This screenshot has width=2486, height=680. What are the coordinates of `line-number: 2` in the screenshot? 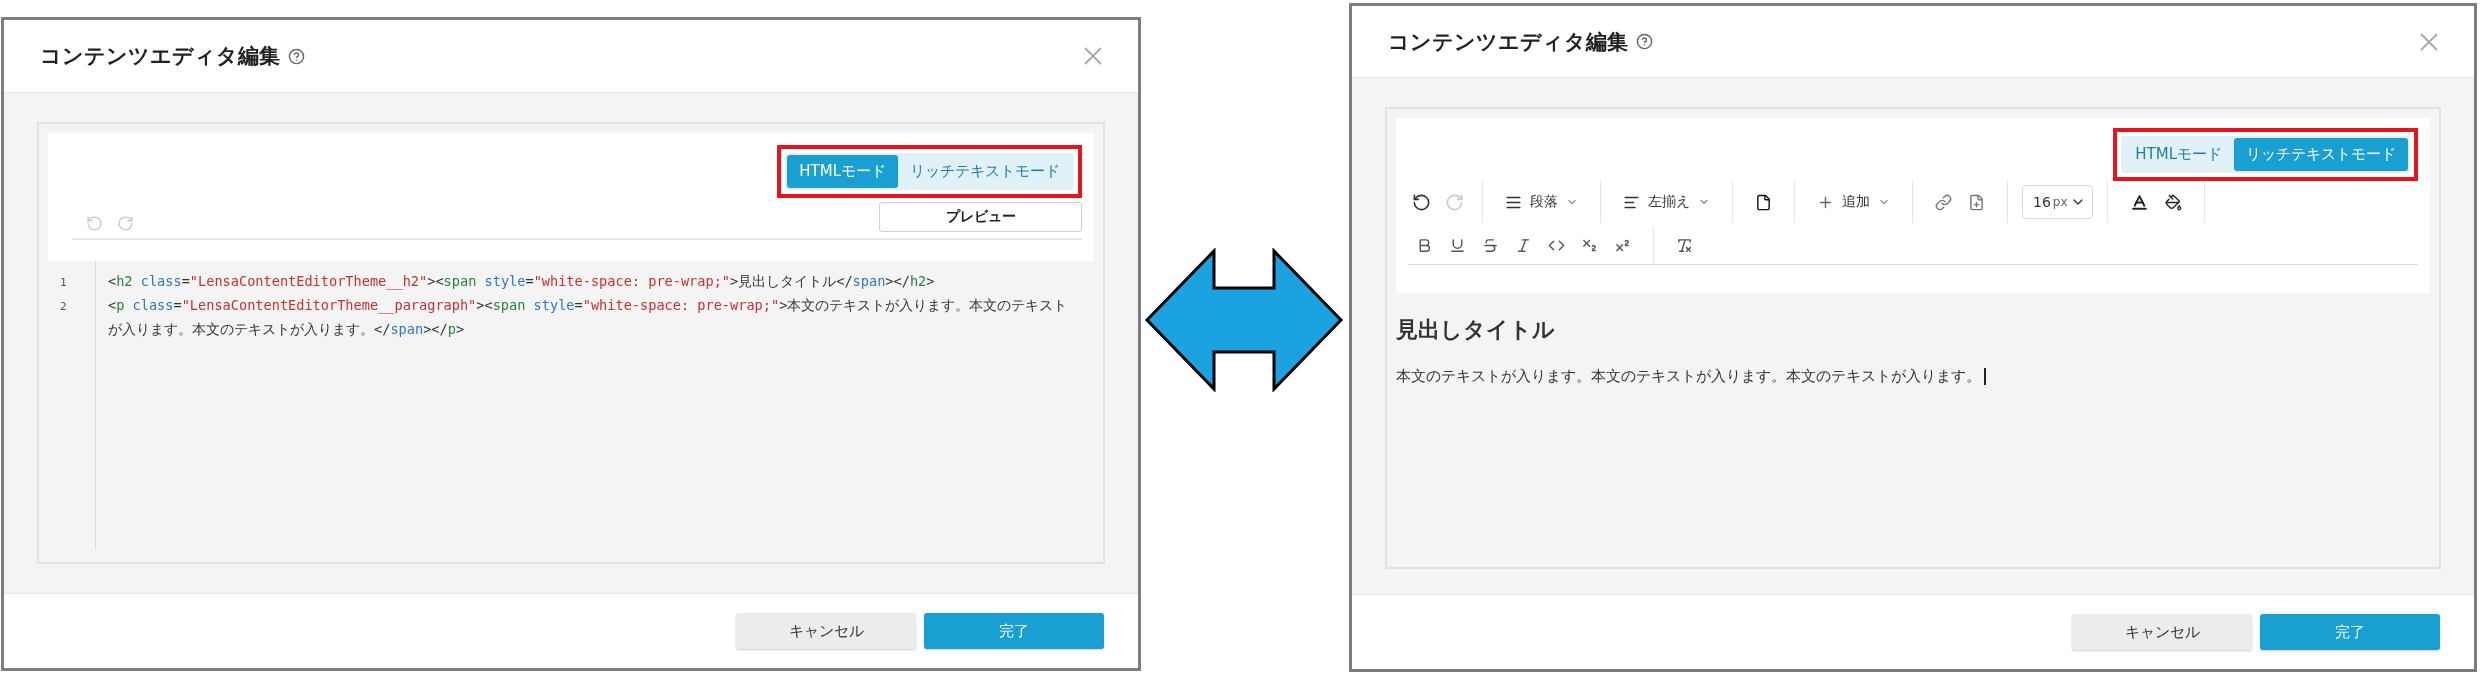 It's located at (63, 307).